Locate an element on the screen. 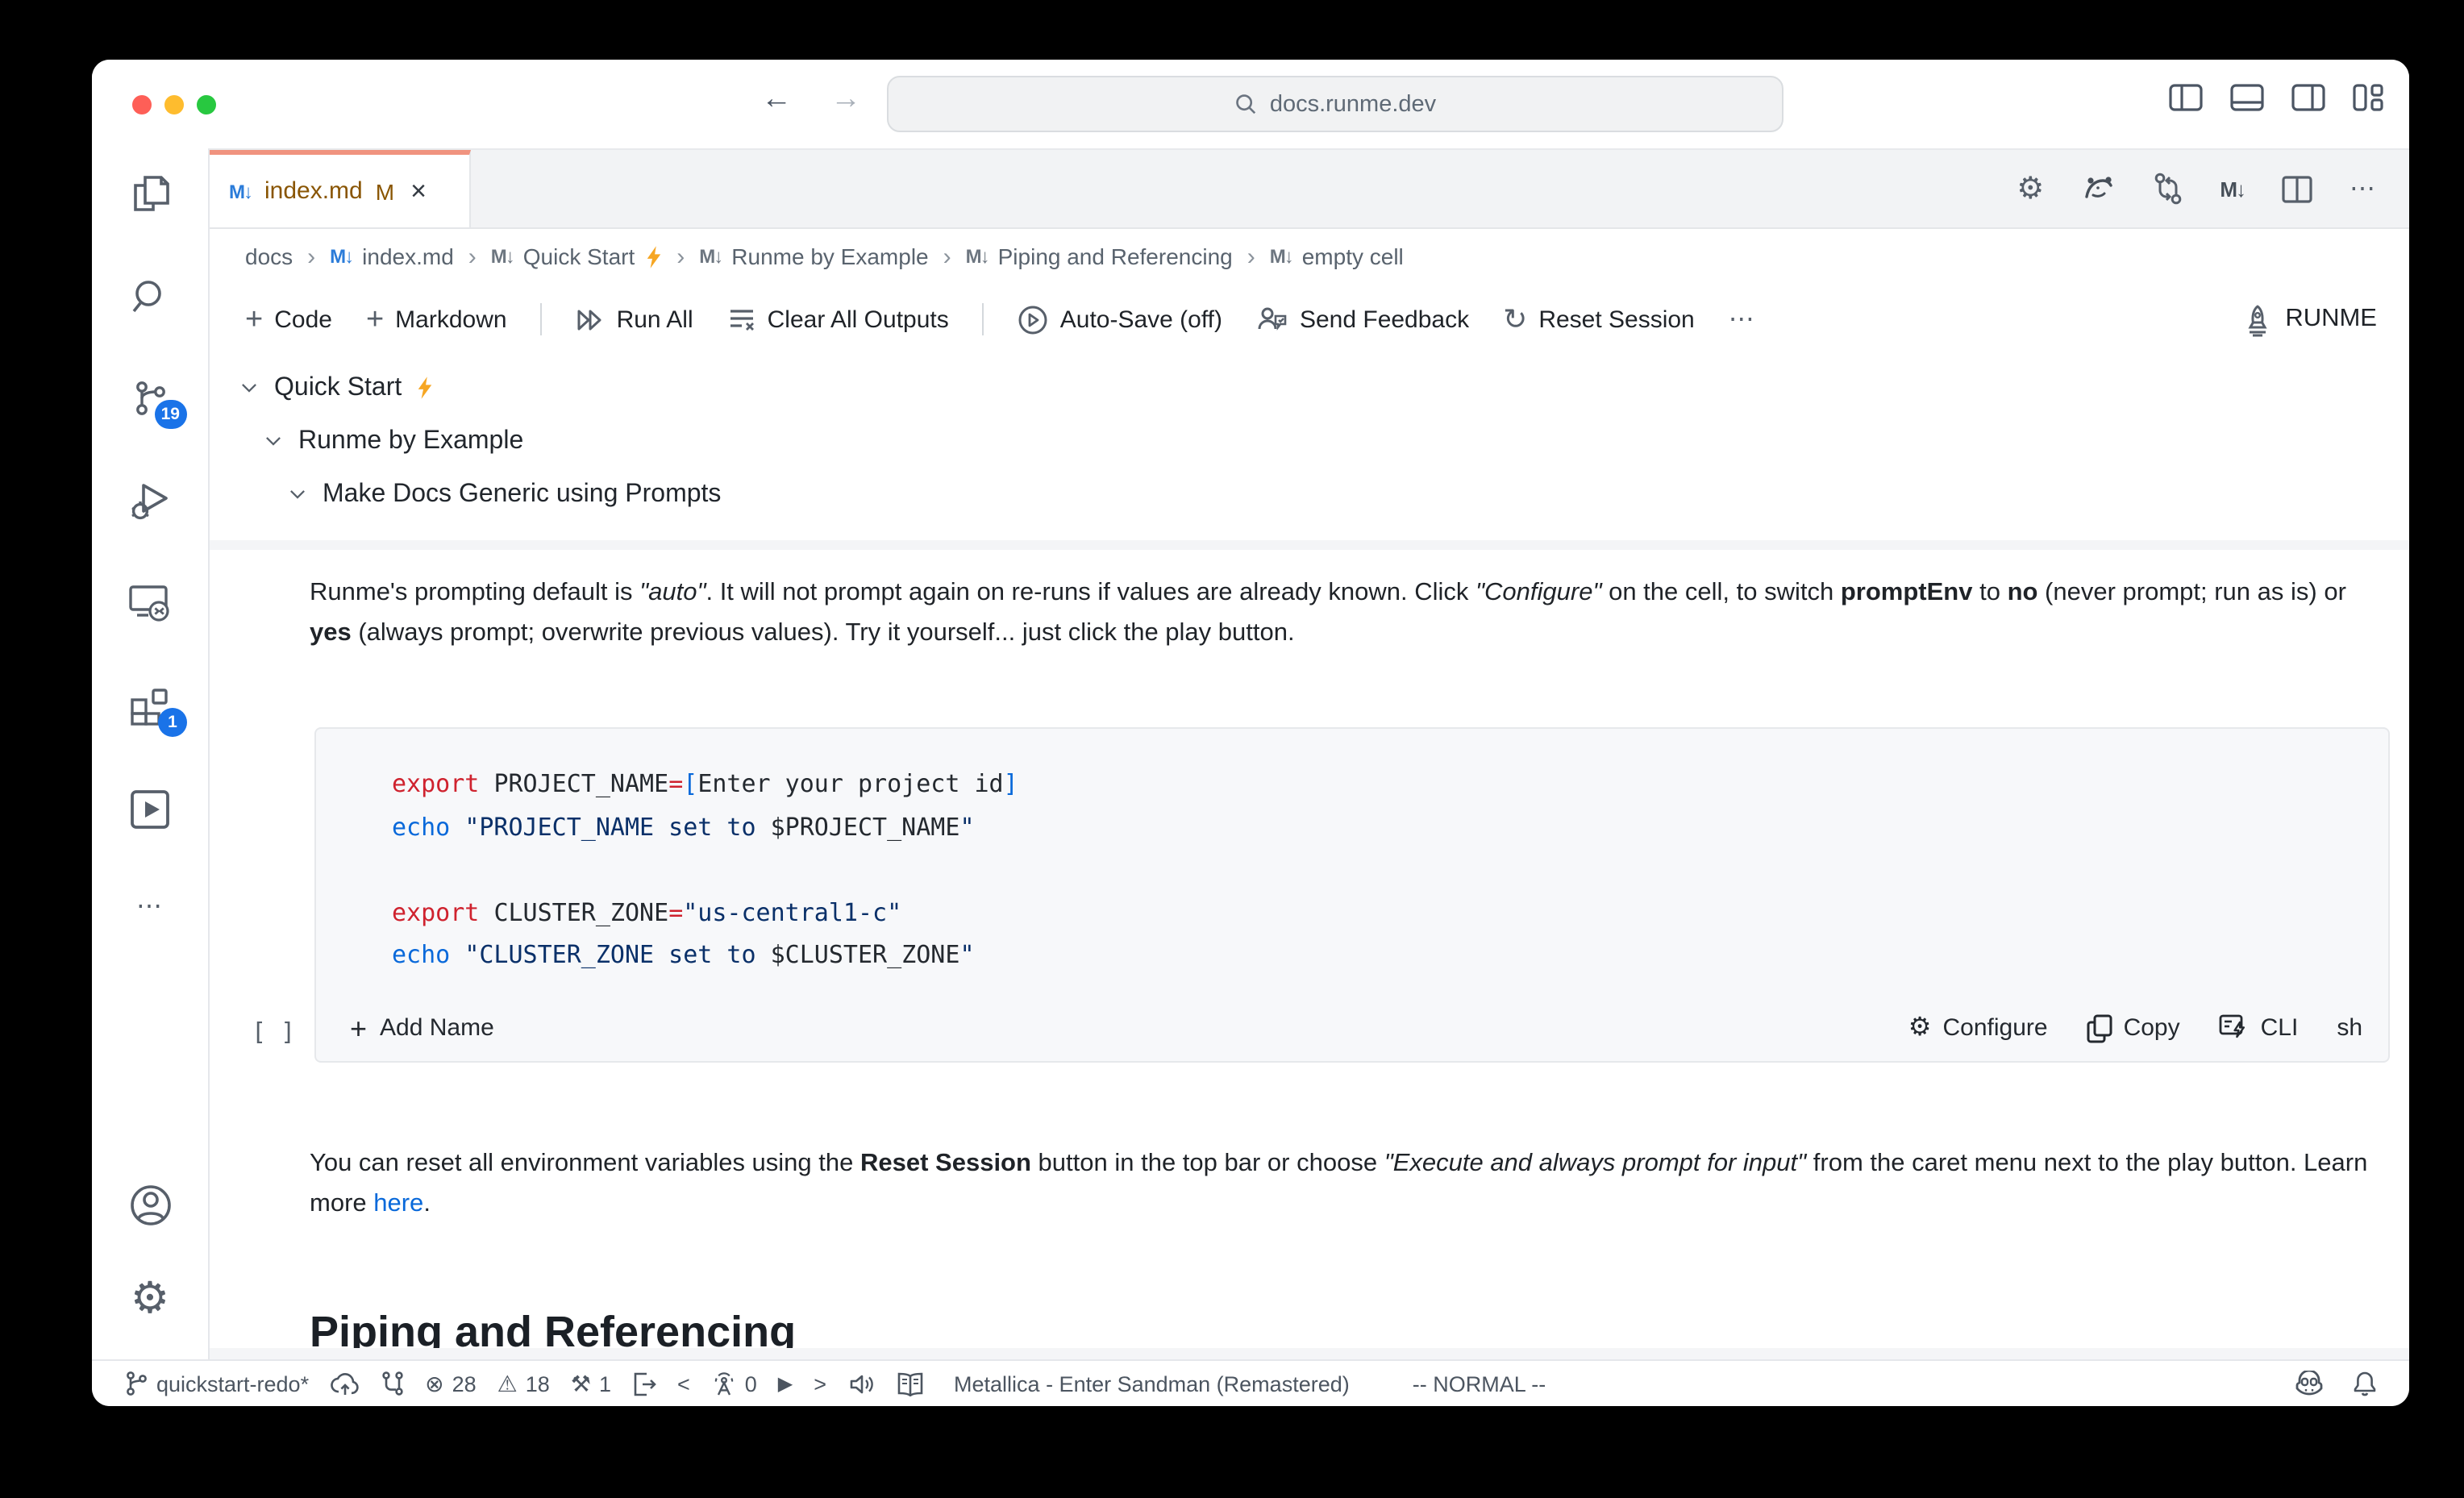 This screenshot has height=1498, width=2464. copilot-icon is located at coordinates (2309, 1384).